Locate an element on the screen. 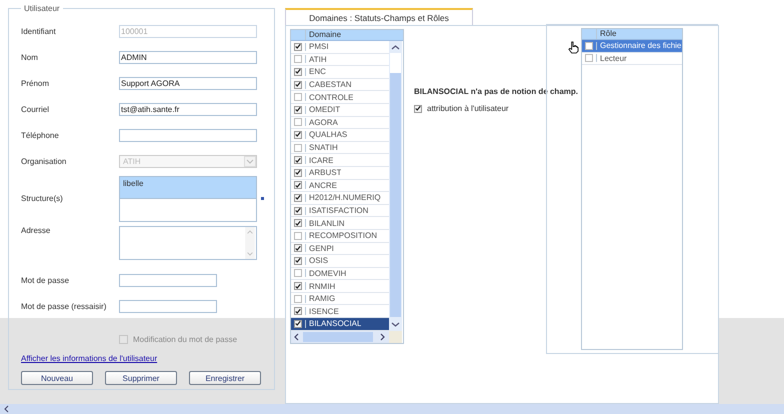  domain-row: GENPI is located at coordinates (340, 249).